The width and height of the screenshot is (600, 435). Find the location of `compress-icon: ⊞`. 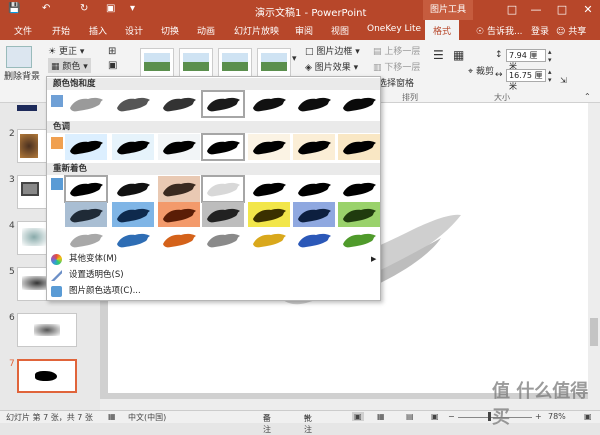

compress-icon: ⊞ is located at coordinates (112, 51).